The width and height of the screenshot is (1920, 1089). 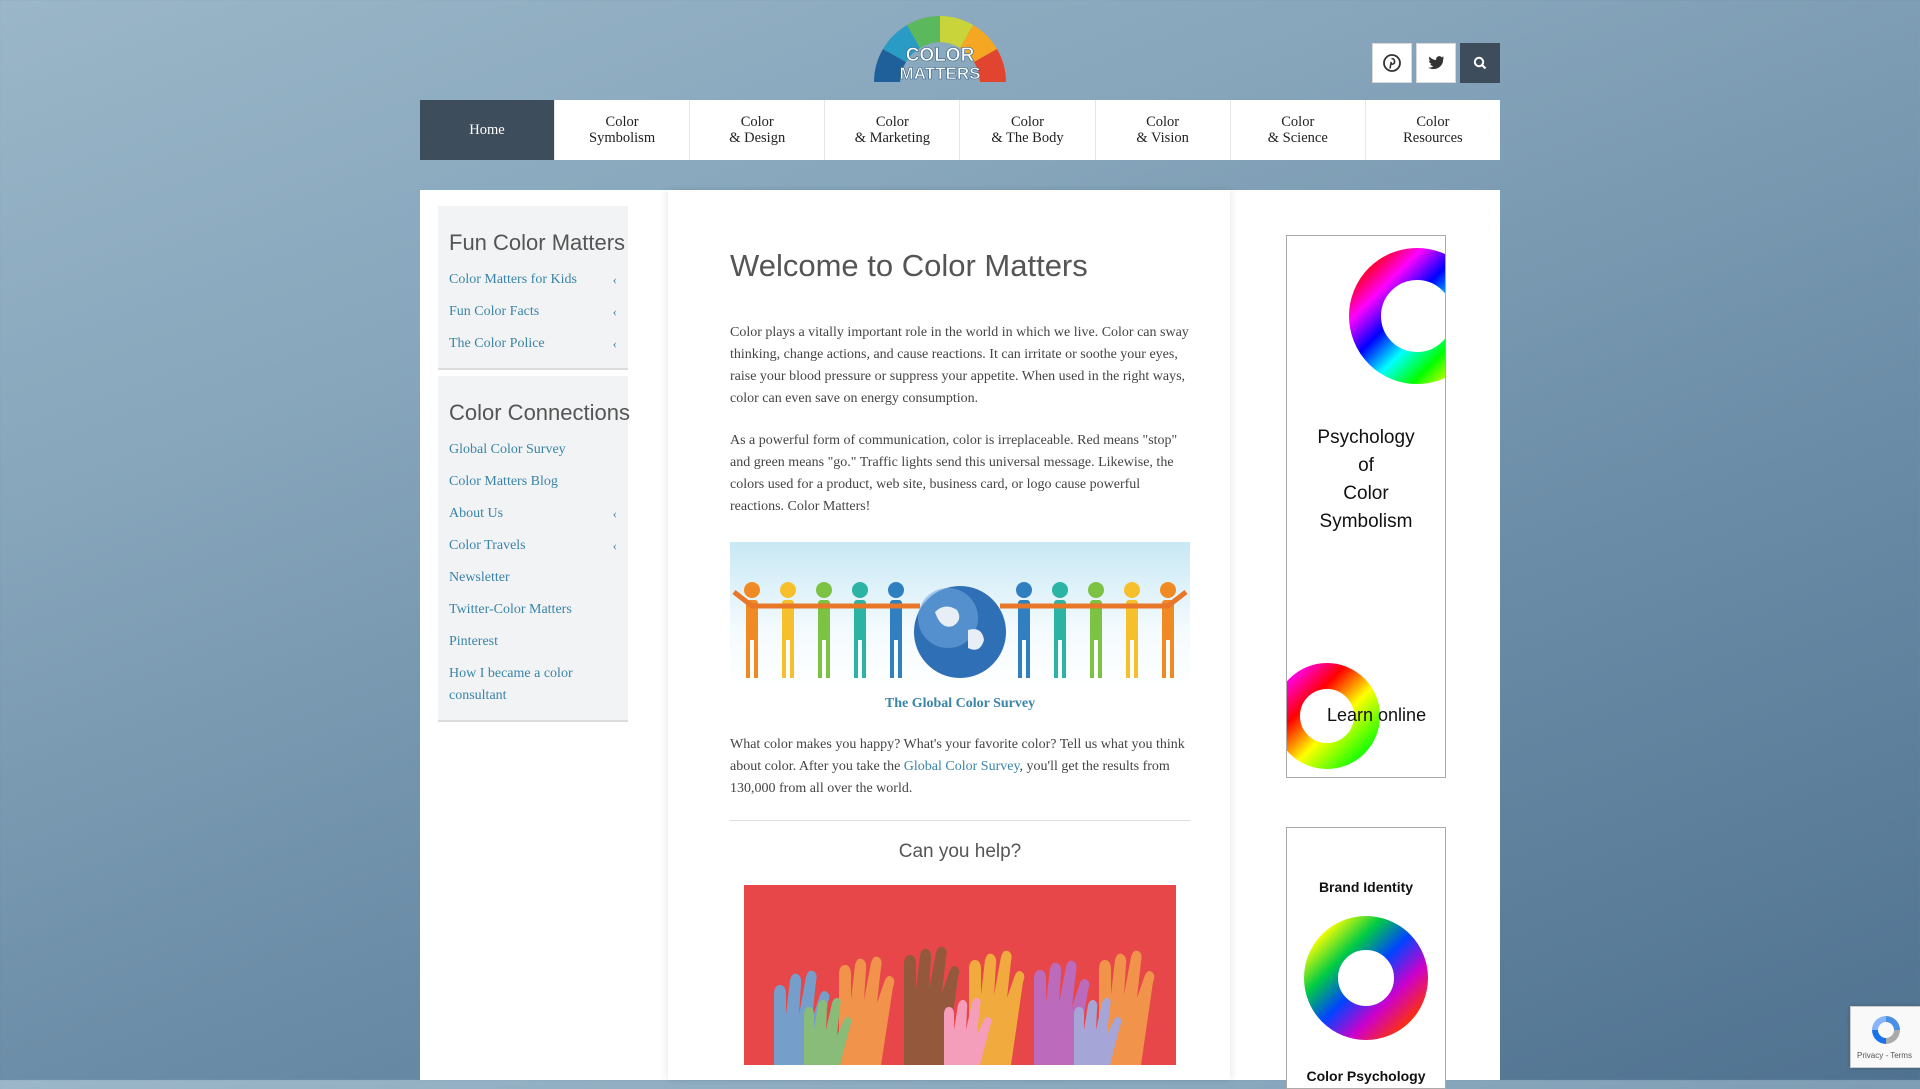 What do you see at coordinates (533, 280) in the screenshot?
I see `sidebar-item-kids: Color Matters for Kids ‹` at bounding box center [533, 280].